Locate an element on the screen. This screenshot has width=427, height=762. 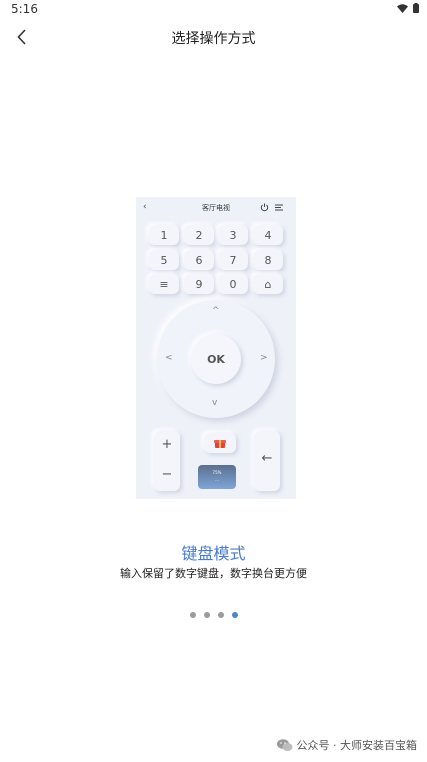
preview-menu-icon is located at coordinates (279, 207).